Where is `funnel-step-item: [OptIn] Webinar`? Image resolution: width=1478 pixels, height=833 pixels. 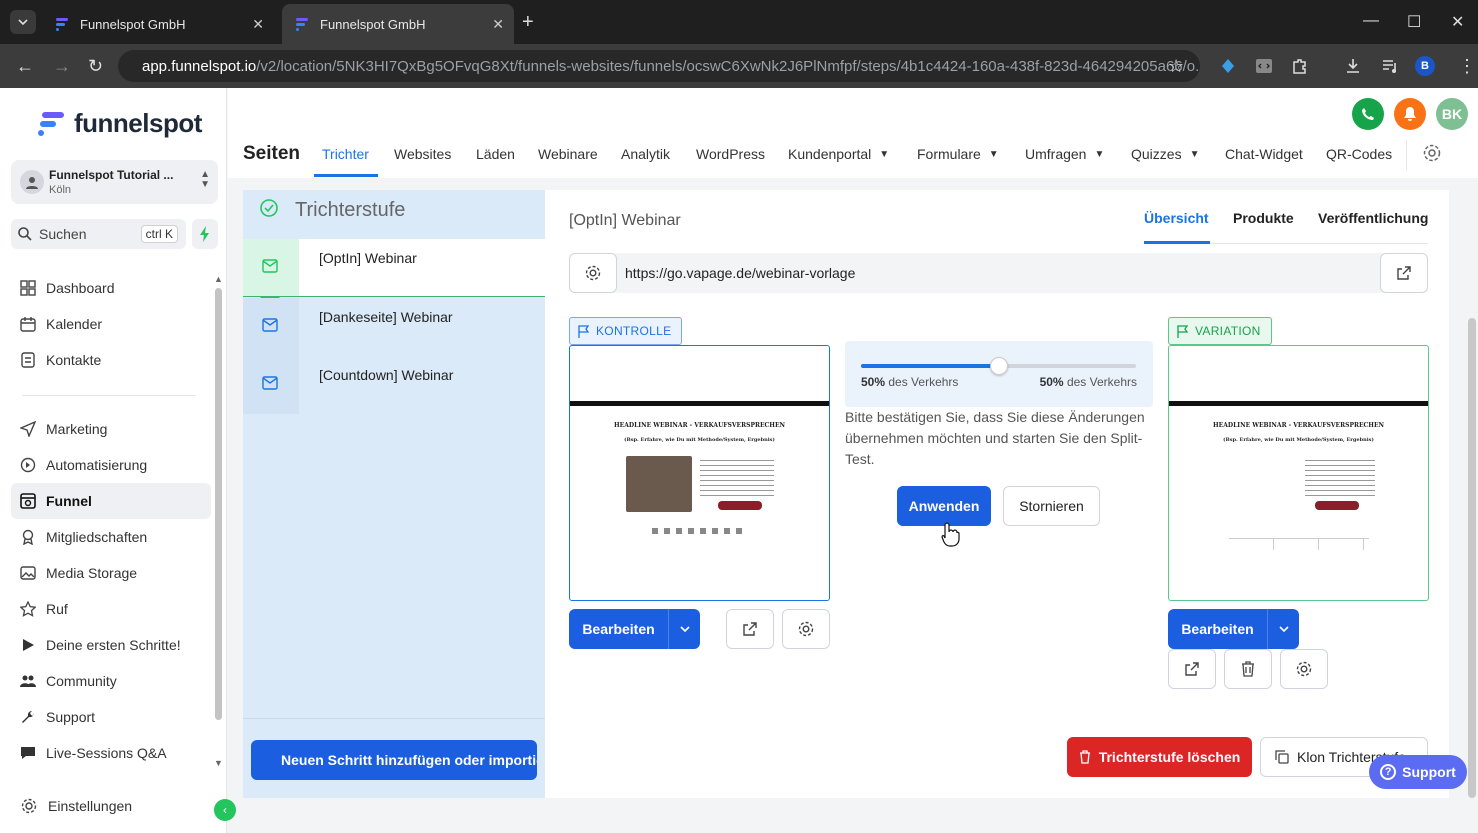
funnel-step-item: [OptIn] Webinar is located at coordinates (394, 268).